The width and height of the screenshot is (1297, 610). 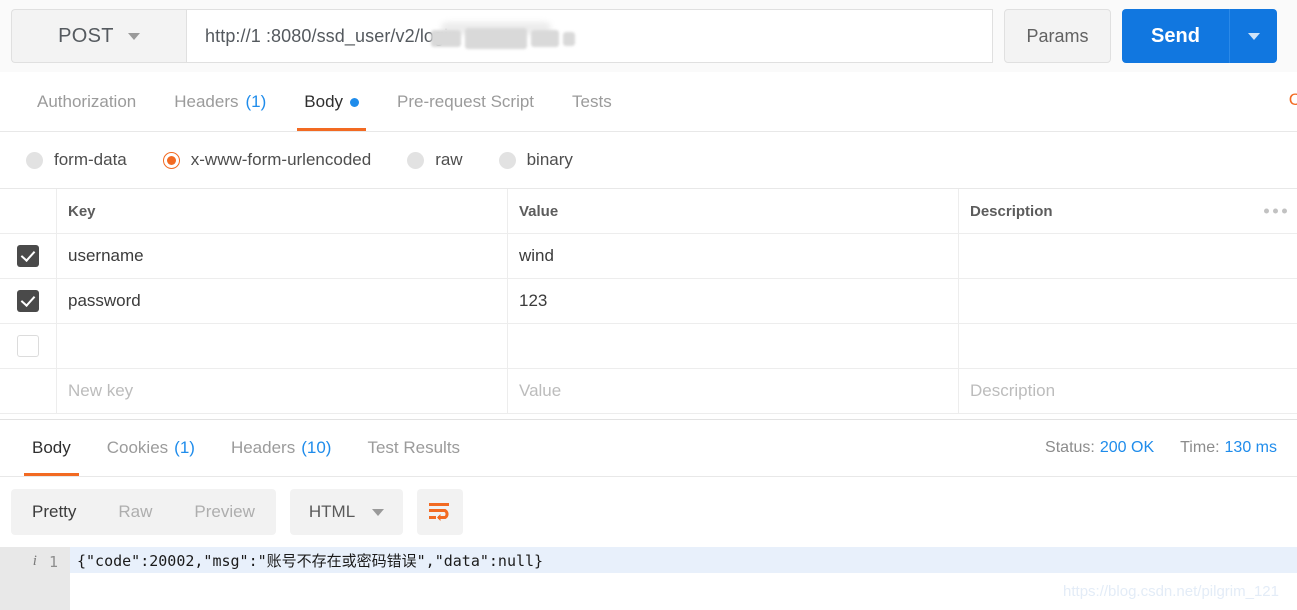 I want to click on http-method-selector: POST, so click(x=98, y=36).